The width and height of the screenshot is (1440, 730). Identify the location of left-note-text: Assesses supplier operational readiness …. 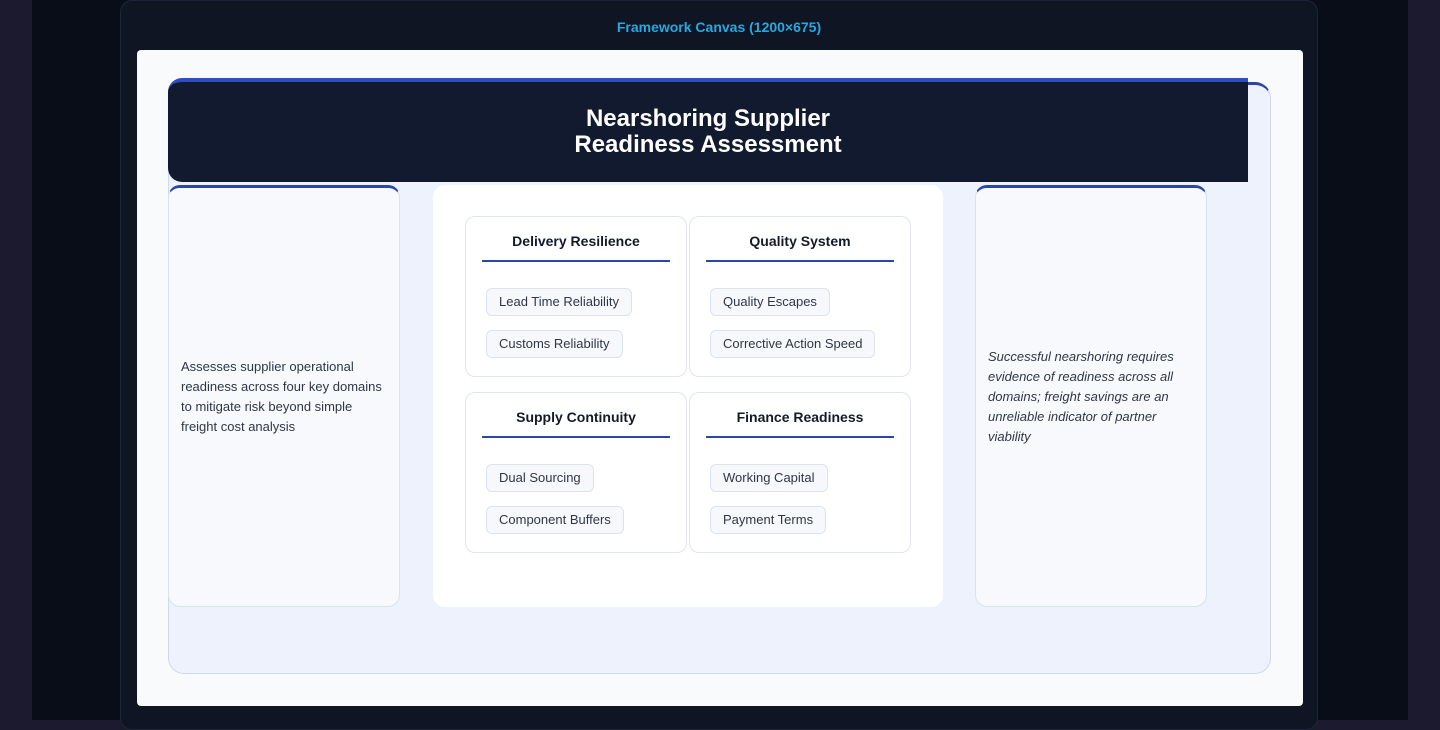
(281, 396).